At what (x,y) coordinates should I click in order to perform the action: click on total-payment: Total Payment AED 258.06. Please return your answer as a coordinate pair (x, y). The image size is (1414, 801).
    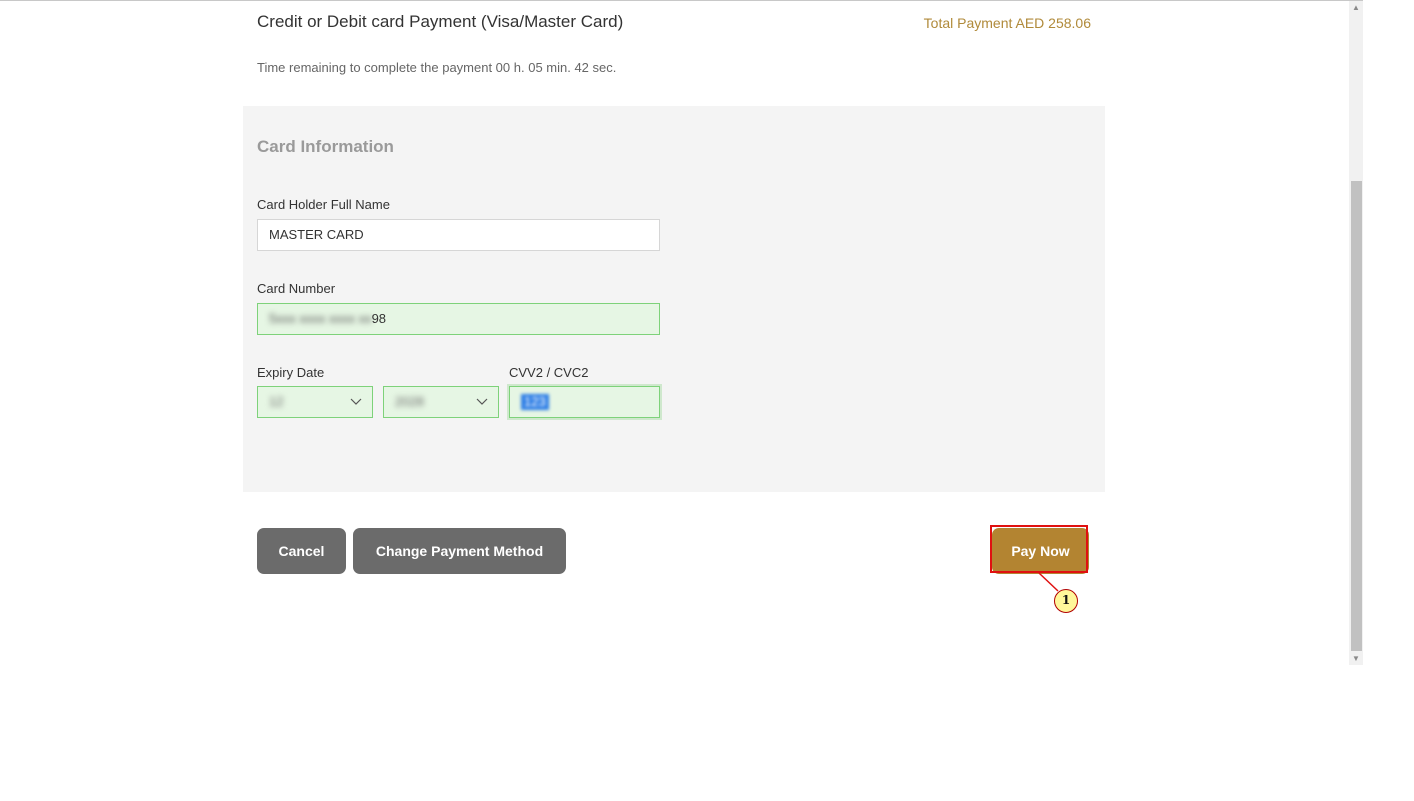
    Looking at the image, I should click on (1007, 23).